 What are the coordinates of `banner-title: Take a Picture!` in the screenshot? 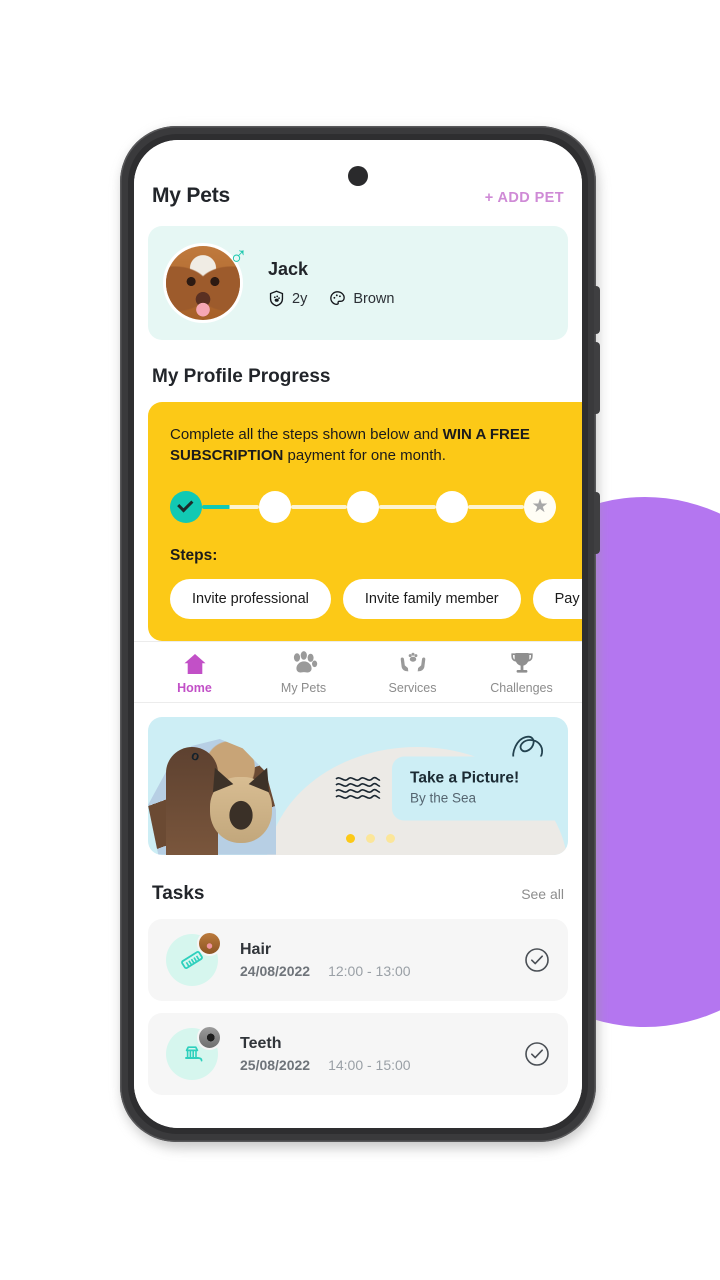 It's located at (465, 778).